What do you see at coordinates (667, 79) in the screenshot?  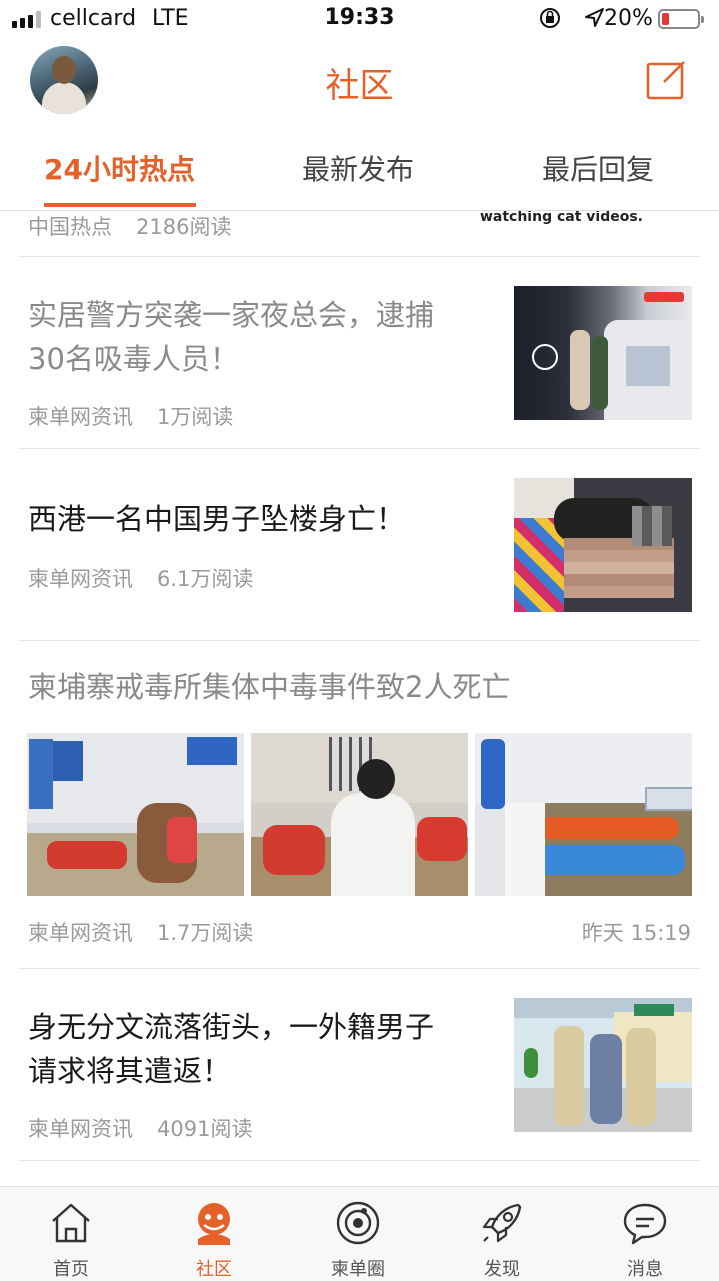 I see `compose-icon` at bounding box center [667, 79].